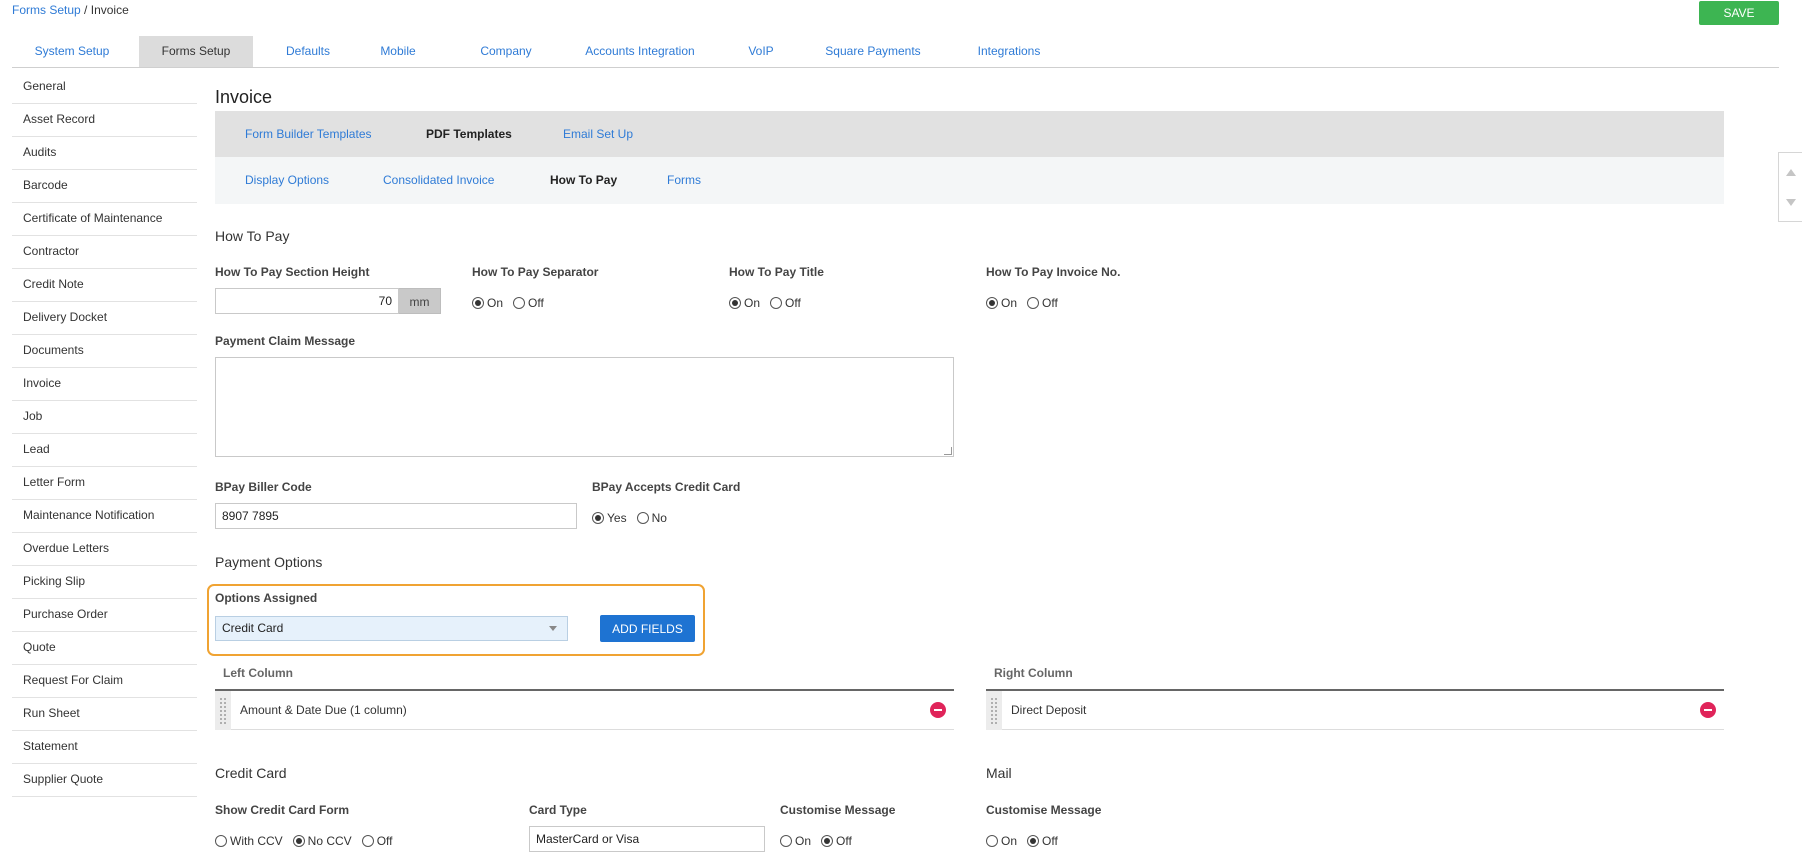 This screenshot has width=1802, height=860. What do you see at coordinates (249, 841) in the screenshot?
I see `with-ccv-option: With CCV` at bounding box center [249, 841].